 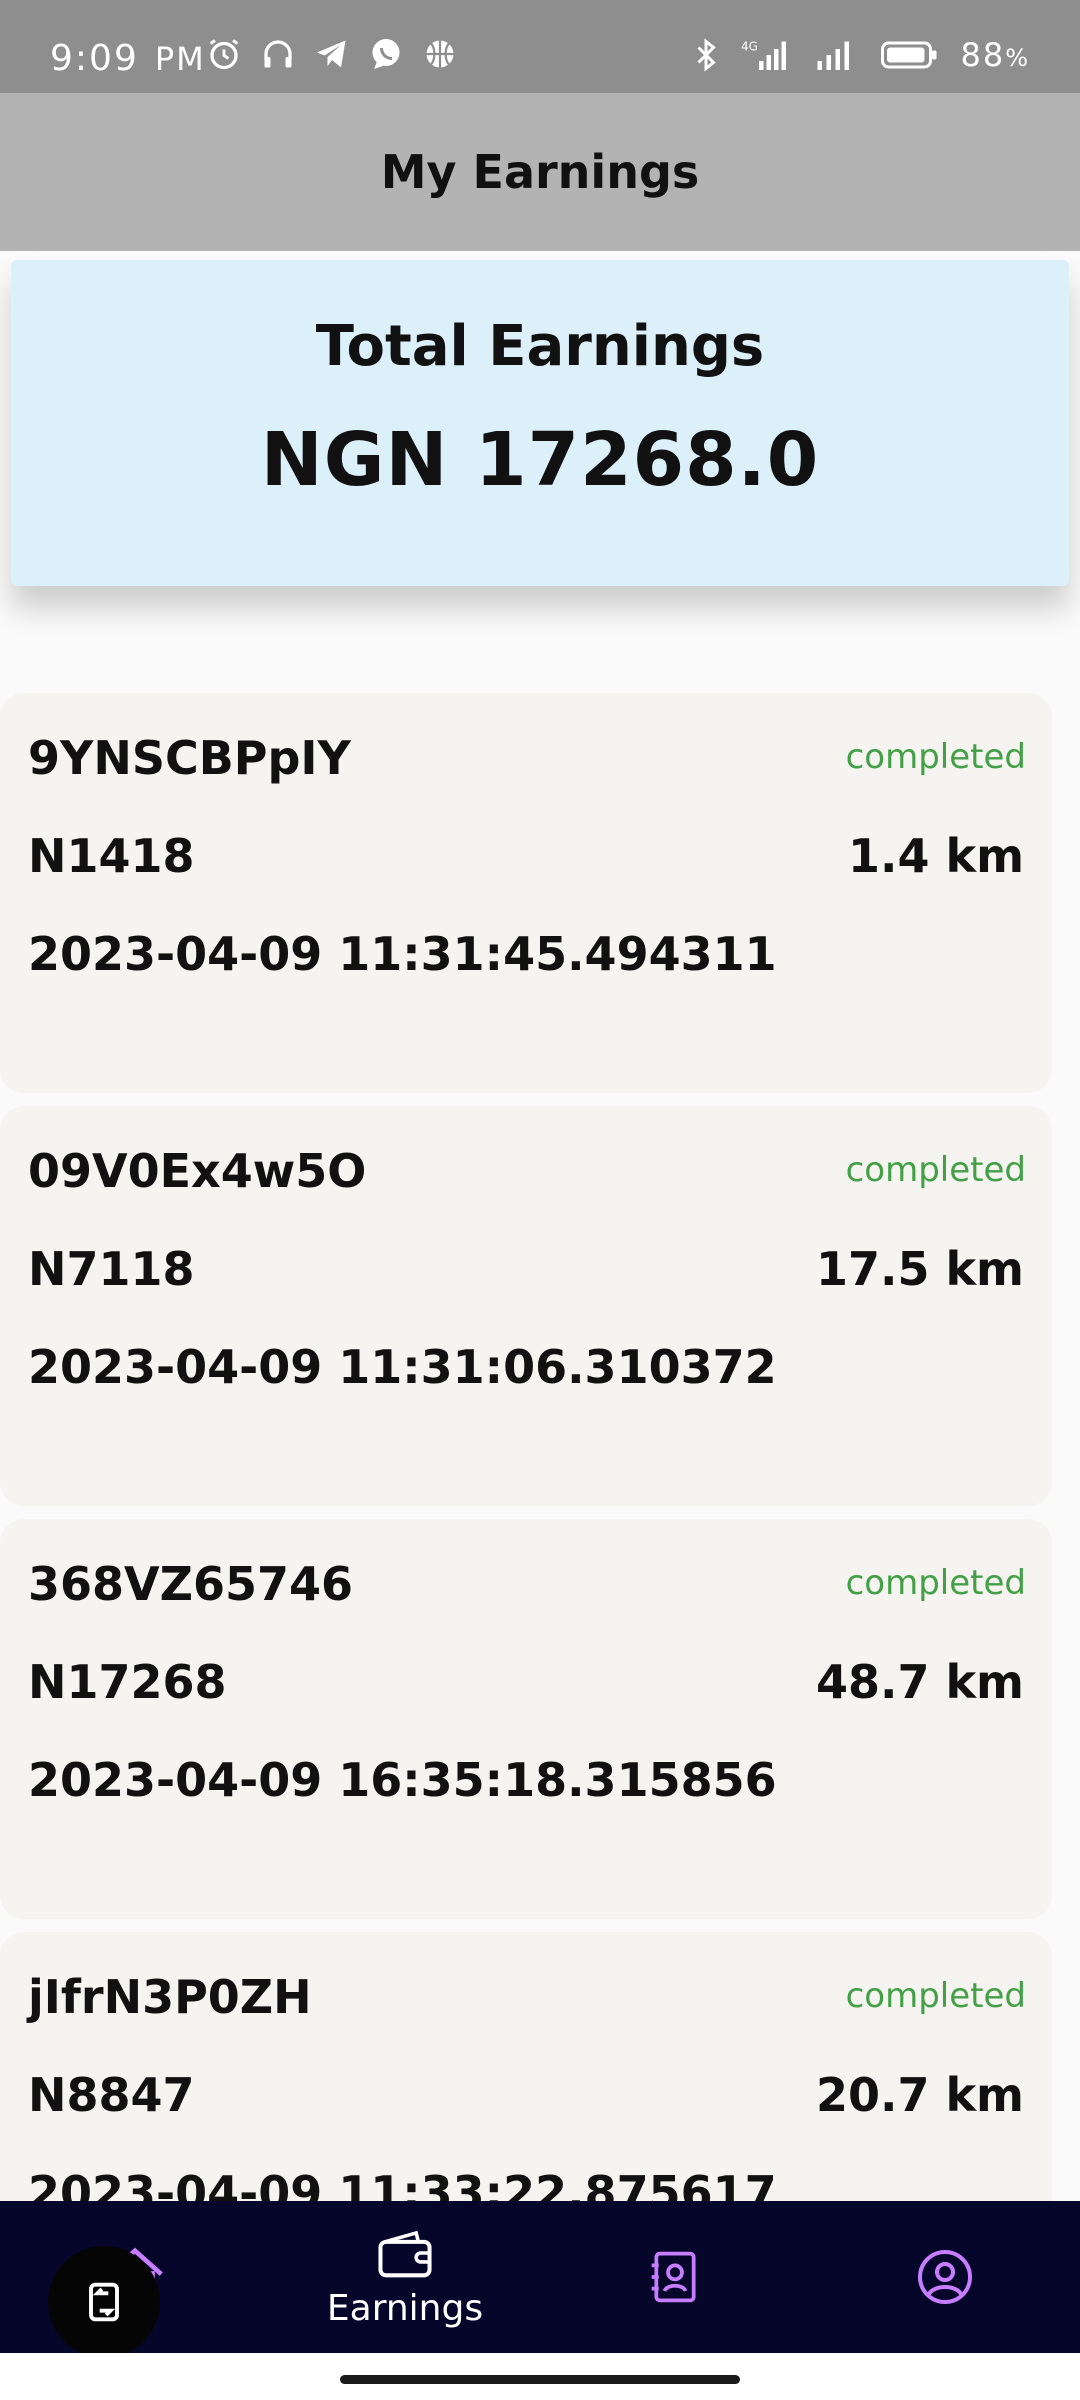 I want to click on headset-icon, so click(x=278, y=54).